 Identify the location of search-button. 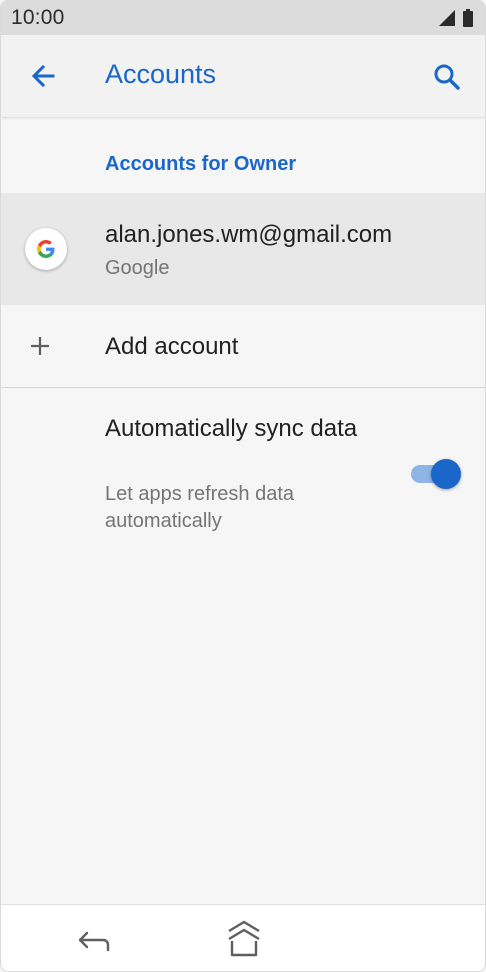
(447, 77).